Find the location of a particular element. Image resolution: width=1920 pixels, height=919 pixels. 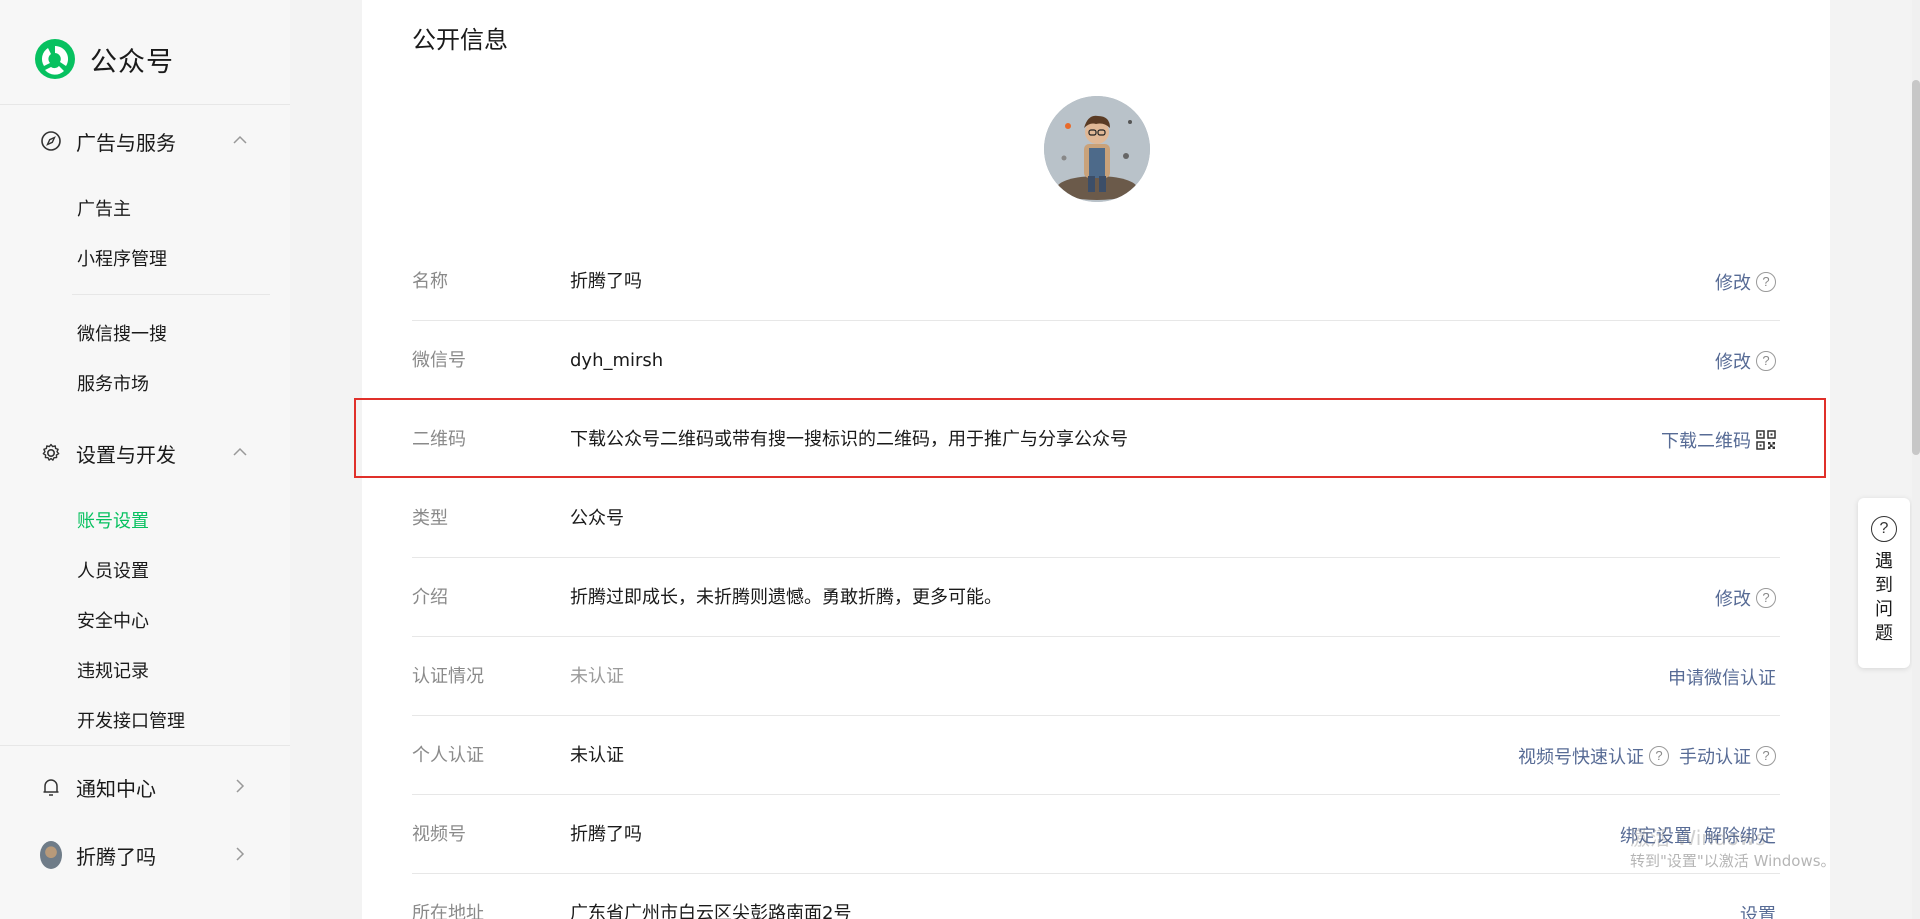

sidebar-item-service-market: 服务市场 is located at coordinates (113, 383).